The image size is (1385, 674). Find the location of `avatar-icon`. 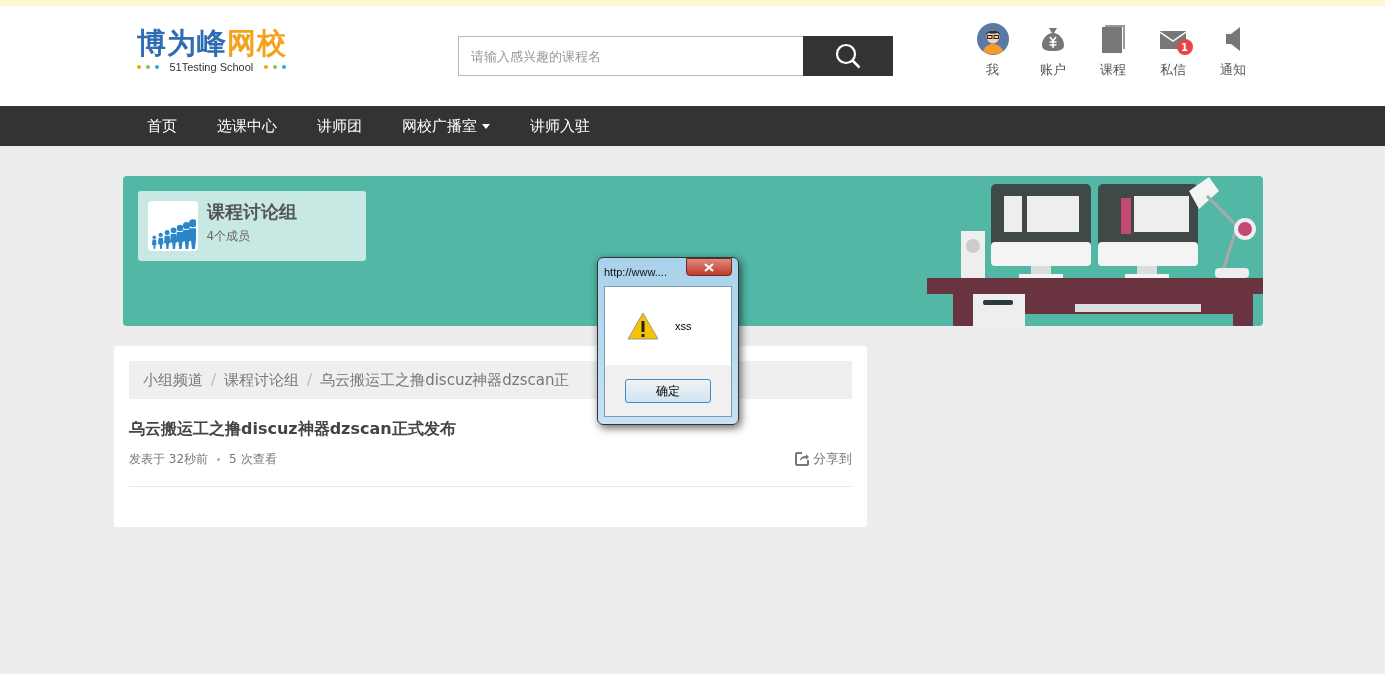

avatar-icon is located at coordinates (992, 39).